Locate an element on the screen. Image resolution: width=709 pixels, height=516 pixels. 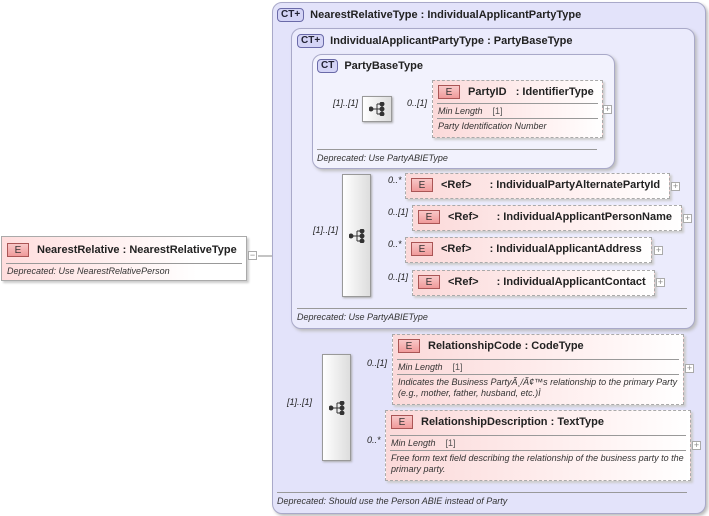
element-name: : IndividualApplicantAddress is located at coordinates (565, 249).